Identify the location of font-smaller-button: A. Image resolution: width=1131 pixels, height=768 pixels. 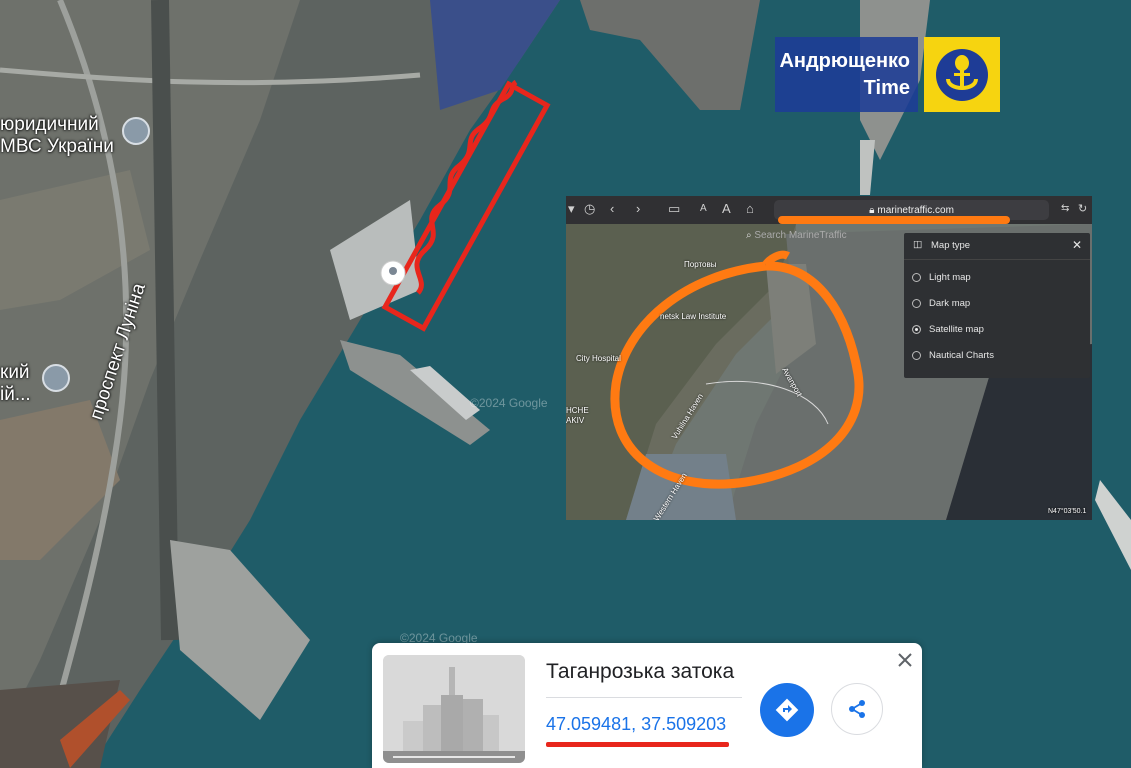
(703, 208).